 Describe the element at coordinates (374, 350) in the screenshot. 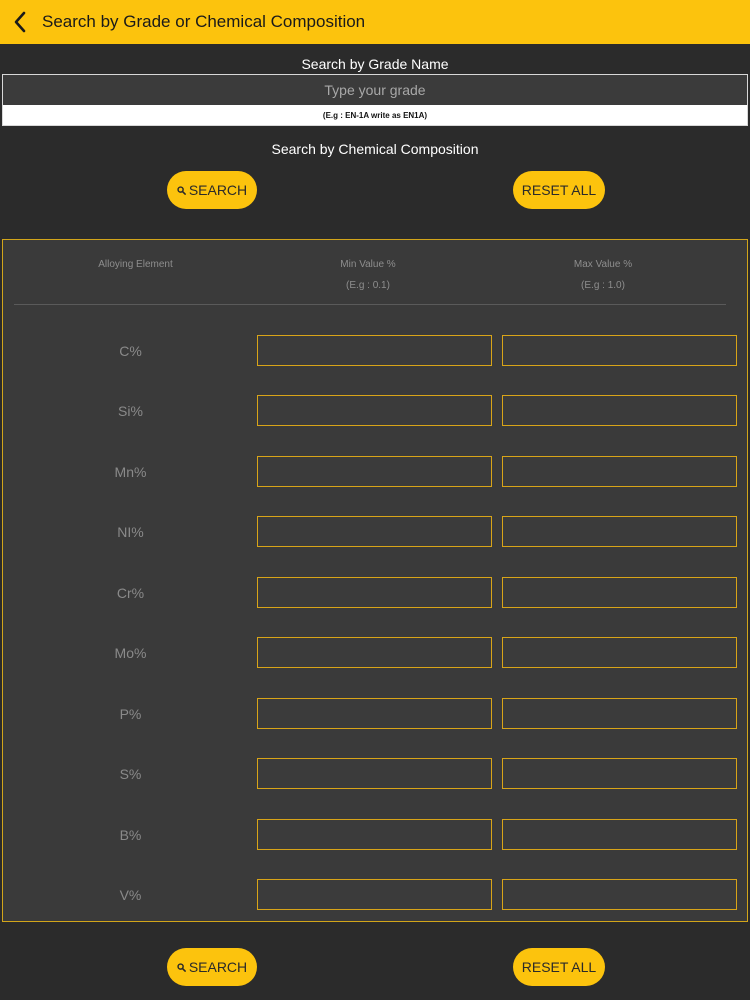

I see `min-input-c` at that location.